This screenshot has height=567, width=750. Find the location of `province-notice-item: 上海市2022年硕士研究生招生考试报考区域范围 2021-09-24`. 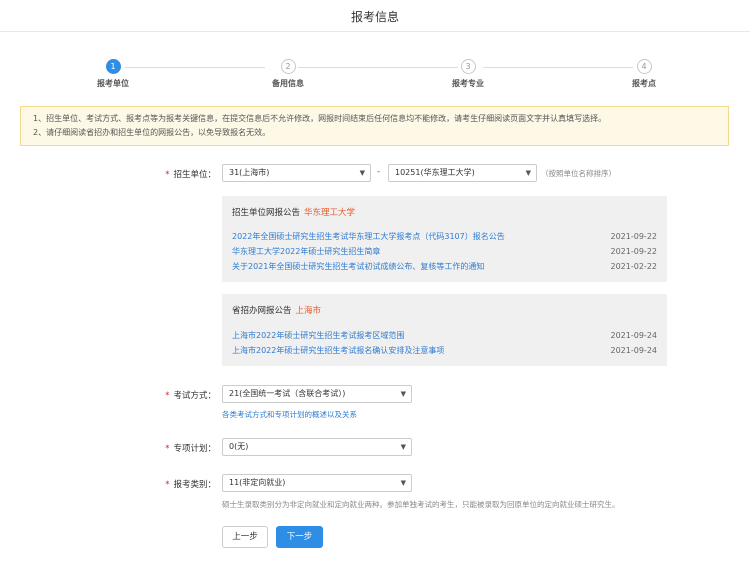

province-notice-item: 上海市2022年硕士研究生招生考试报考区域范围 2021-09-24 is located at coordinates (444, 336).